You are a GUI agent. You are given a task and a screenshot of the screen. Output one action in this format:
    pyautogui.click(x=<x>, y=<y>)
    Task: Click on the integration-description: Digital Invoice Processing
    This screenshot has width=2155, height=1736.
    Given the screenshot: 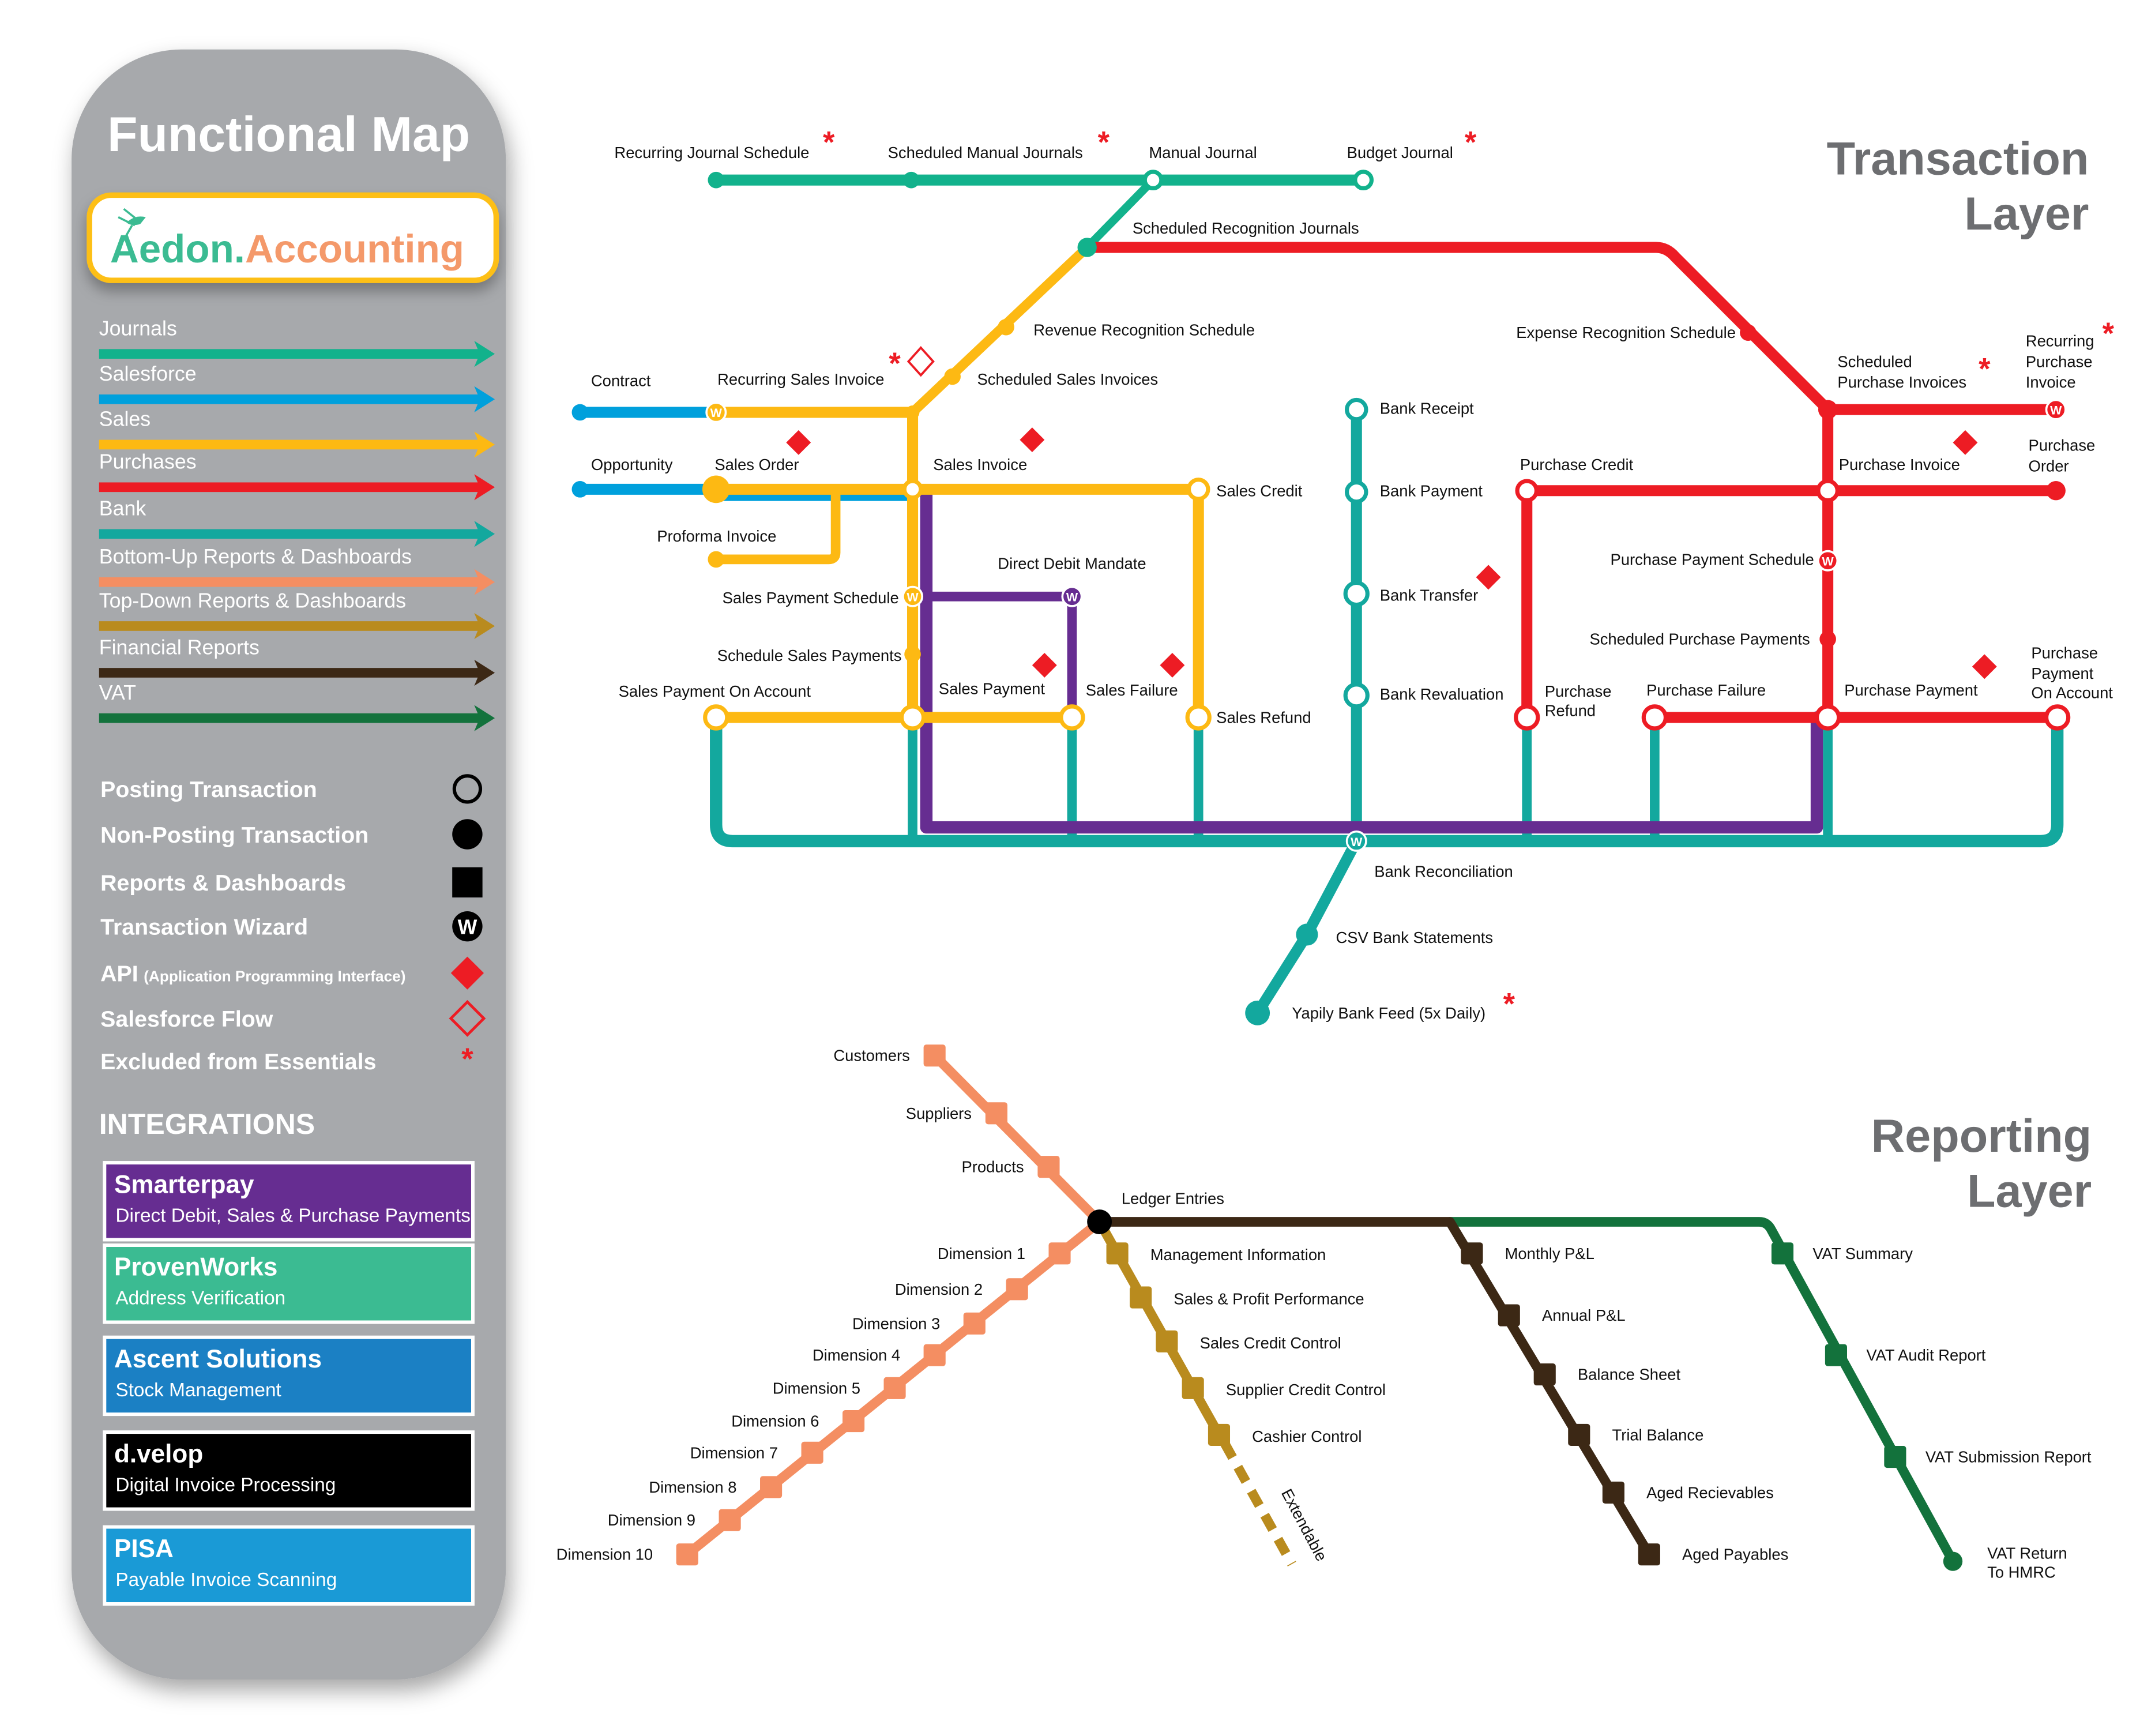 What is the action you would take?
    pyautogui.click(x=225, y=1486)
    